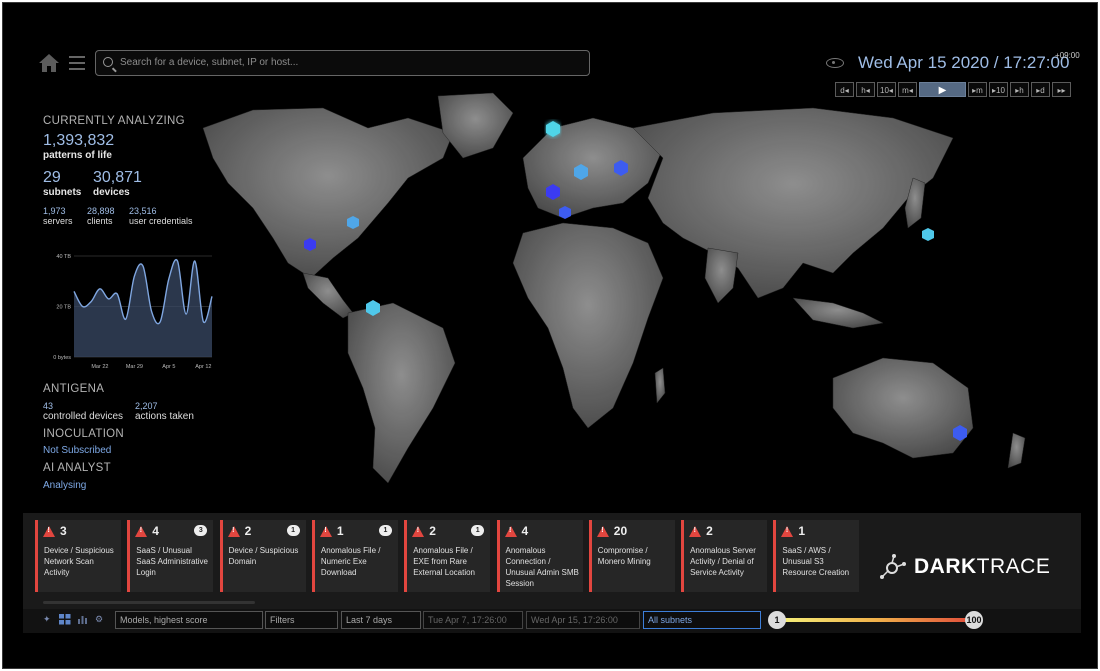 This screenshot has width=1100, height=671. Describe the element at coordinates (83, 416) in the screenshot. I see `controlled-devices-label: controlled devices` at that location.